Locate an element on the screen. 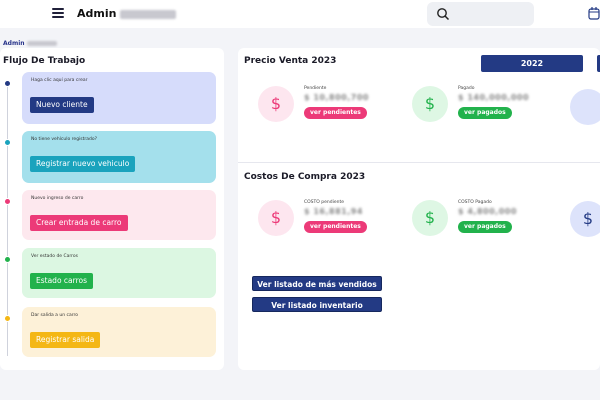 Image resolution: width=600 pixels, height=400 pixels. app-title: Admin is located at coordinates (127, 13).